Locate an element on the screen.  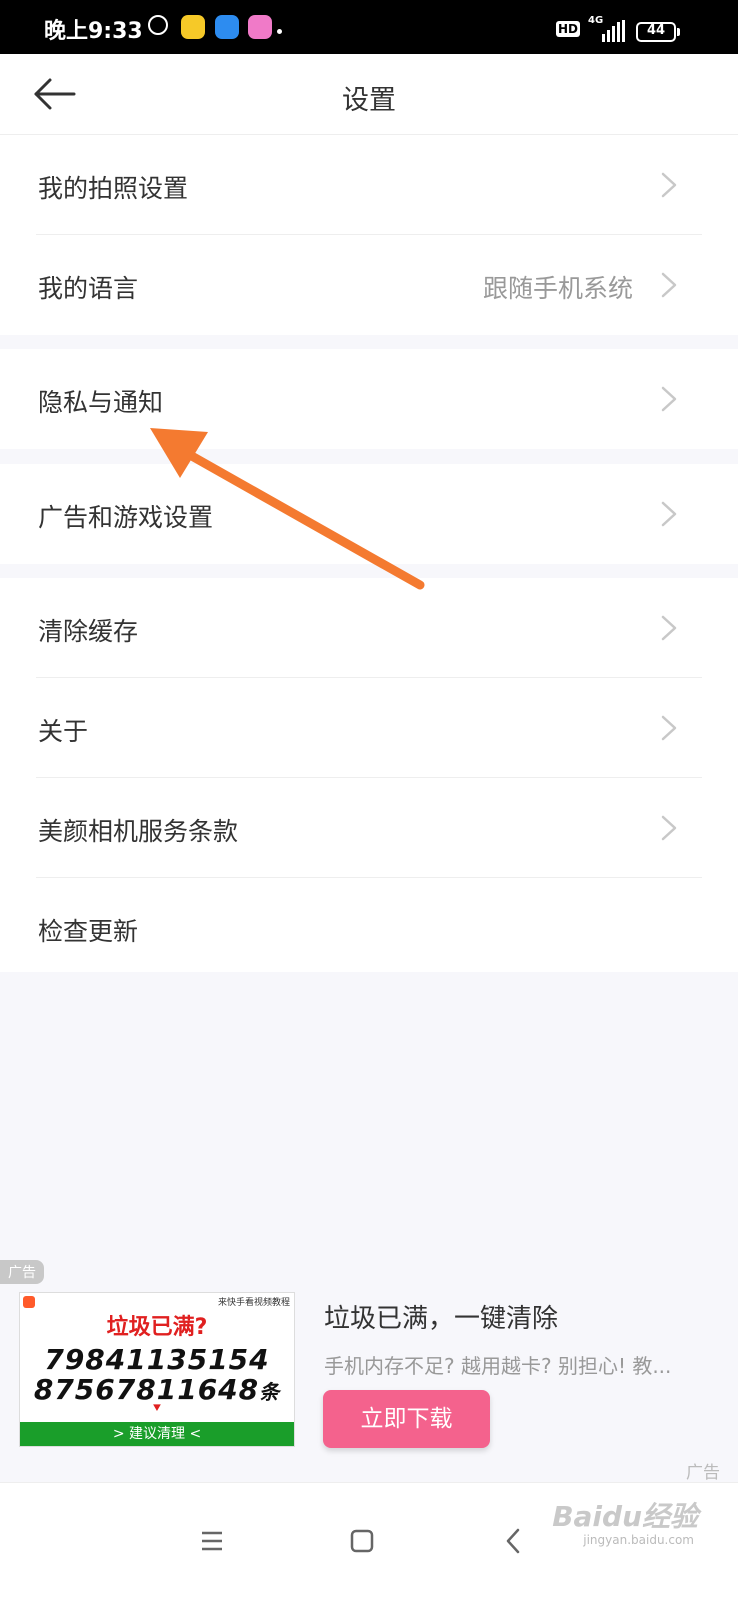
double-chevron-down-icon: ⯆ is located at coordinates (157, 1409).